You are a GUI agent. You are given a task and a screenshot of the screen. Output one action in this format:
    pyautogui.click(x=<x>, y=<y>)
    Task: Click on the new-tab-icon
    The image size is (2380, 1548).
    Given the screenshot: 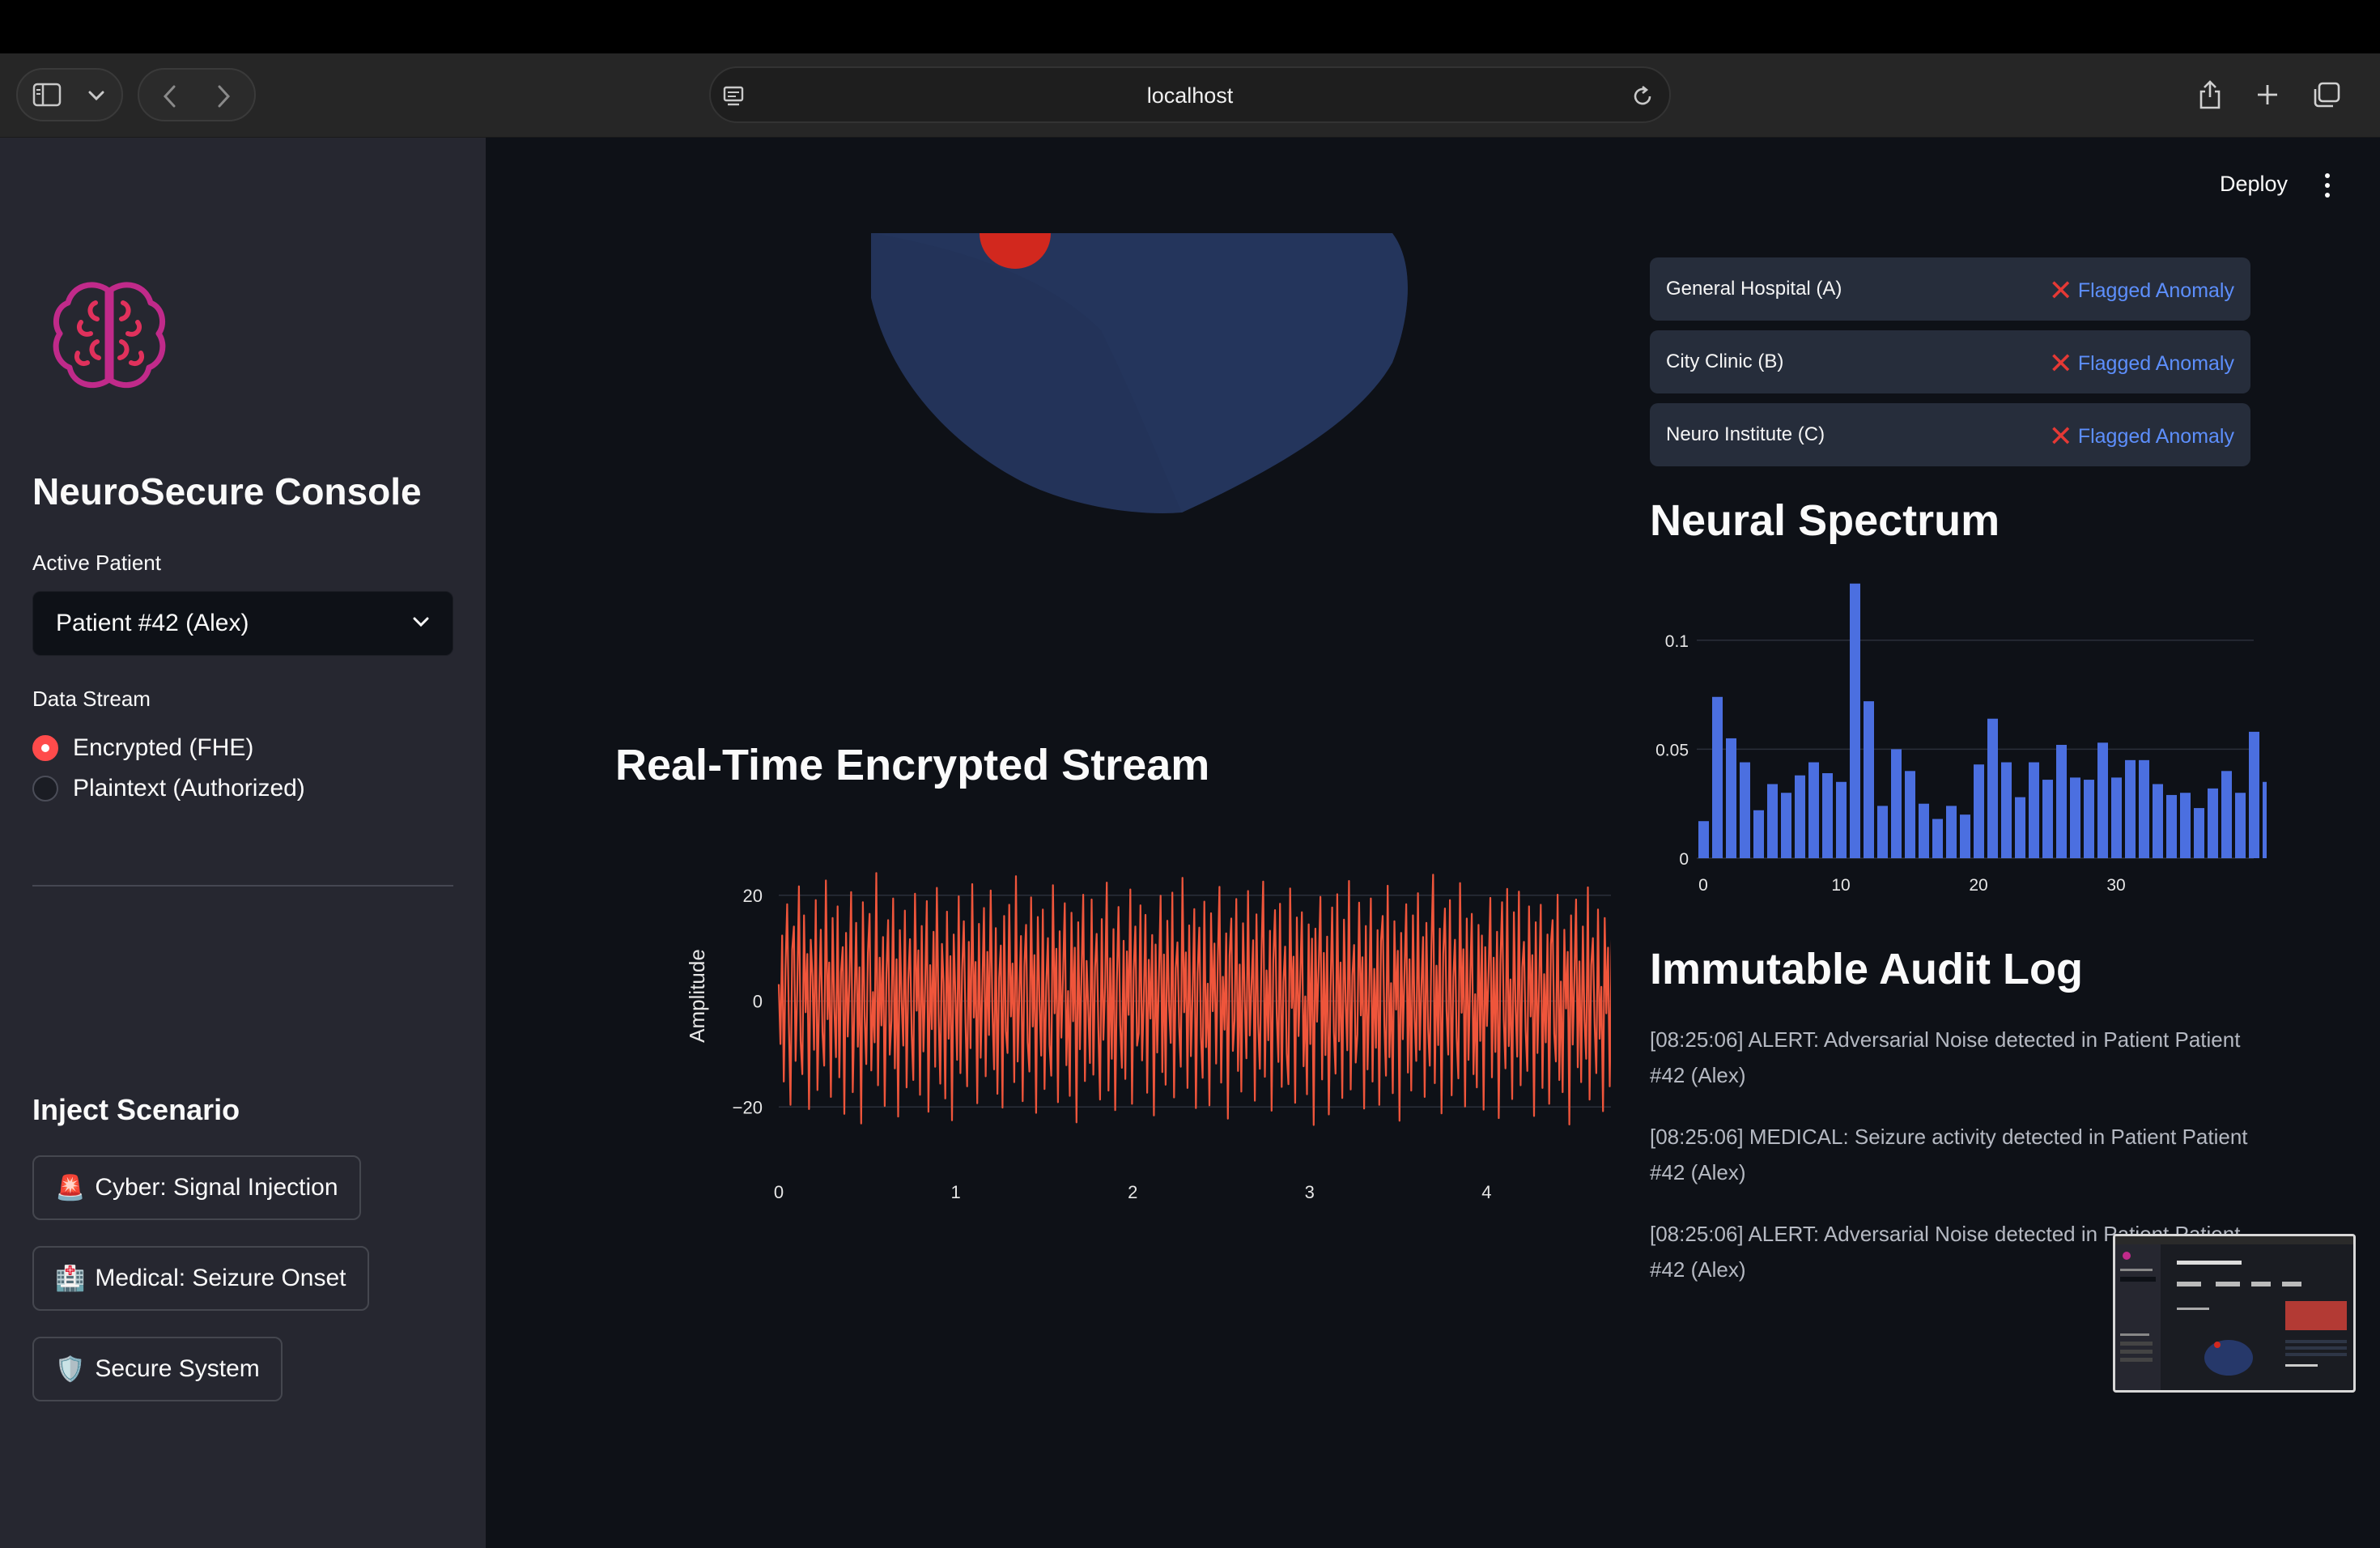 What is the action you would take?
    pyautogui.click(x=2267, y=95)
    